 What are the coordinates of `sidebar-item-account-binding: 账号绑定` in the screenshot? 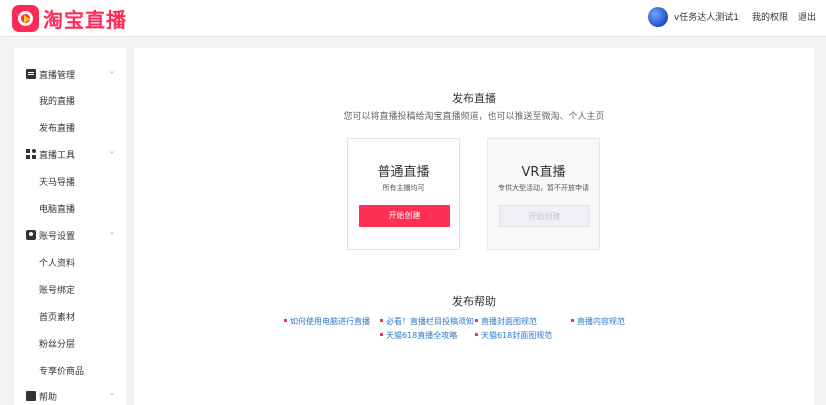 It's located at (57, 289).